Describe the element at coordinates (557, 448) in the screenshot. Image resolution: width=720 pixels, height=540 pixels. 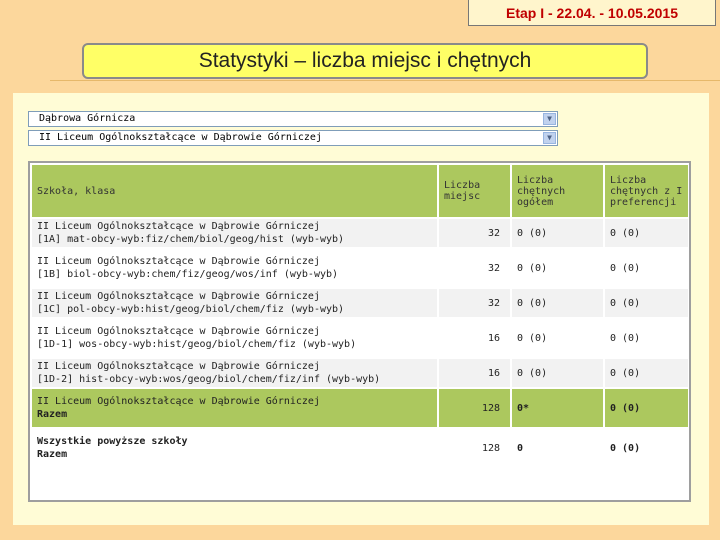
I see `total-all-applicants: 0` at that location.